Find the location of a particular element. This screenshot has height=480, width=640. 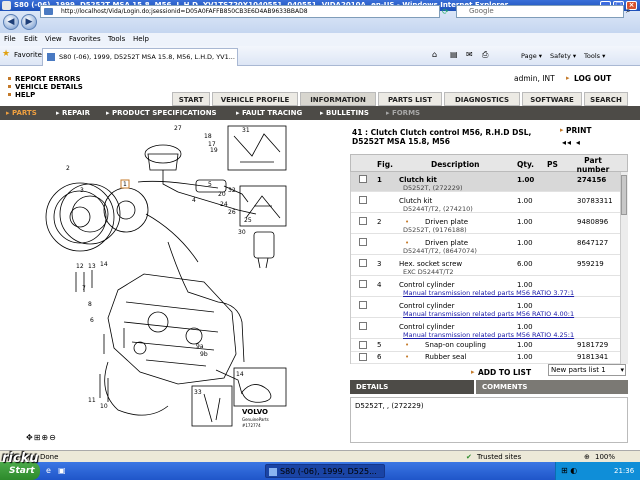

row-description: Clutch kit is located at coordinates (416, 201).